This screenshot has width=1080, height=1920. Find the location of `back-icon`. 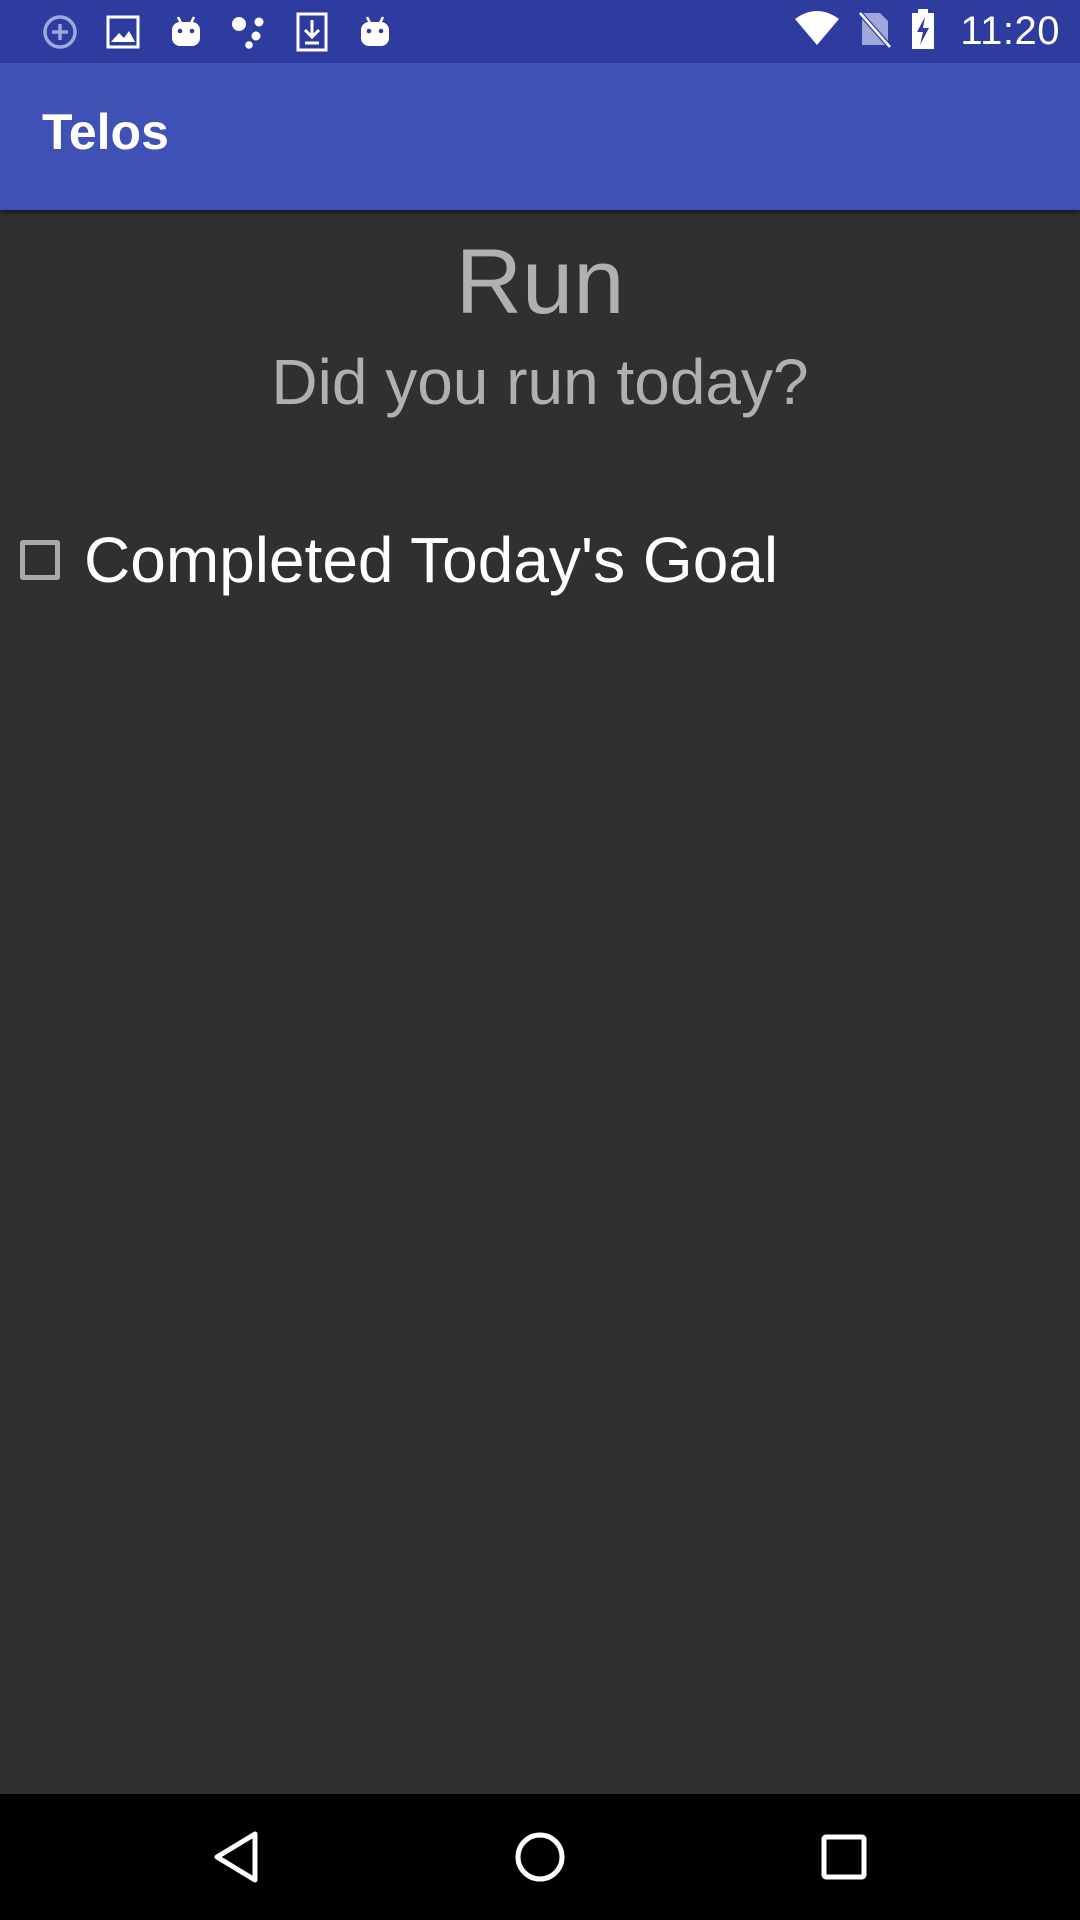

back-icon is located at coordinates (236, 1857).